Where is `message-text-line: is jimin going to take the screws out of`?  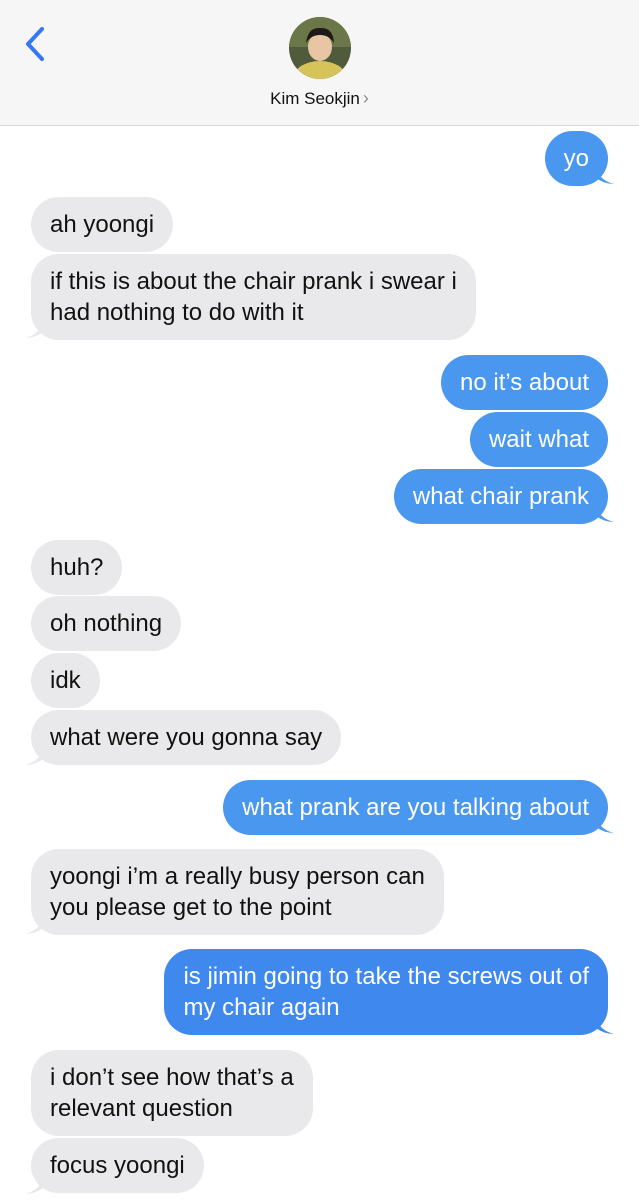
message-text-line: is jimin going to take the screws out of is located at coordinates (386, 976).